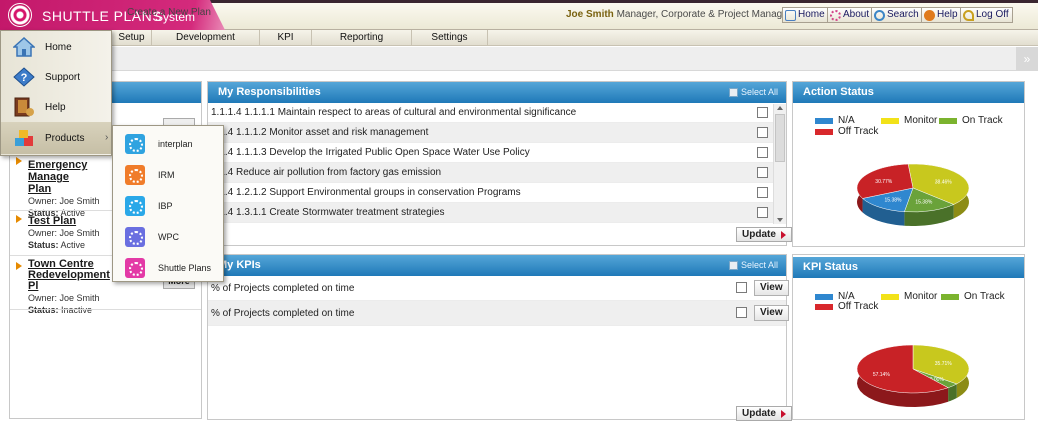 Image resolution: width=1038 pixels, height=421 pixels. What do you see at coordinates (283, 288) in the screenshot?
I see `kpi-text: % of Projects completed on time` at bounding box center [283, 288].